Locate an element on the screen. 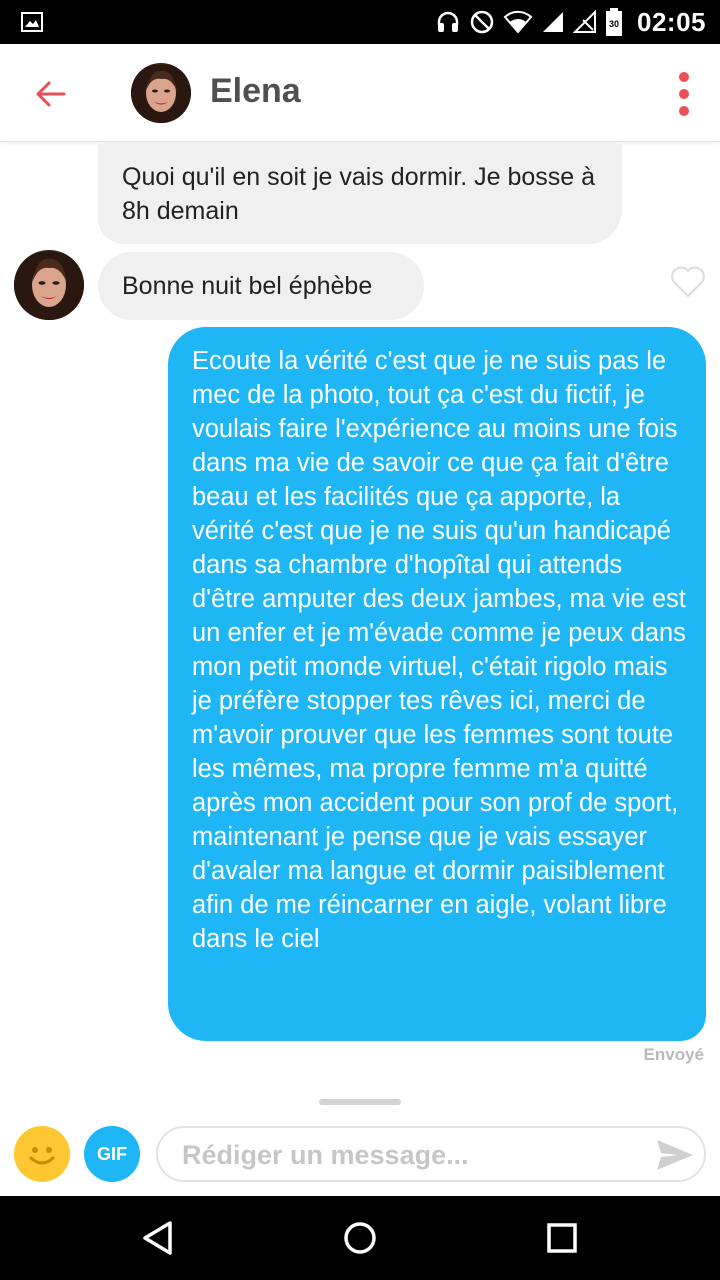  nav-back-button is located at coordinates (158, 1238).